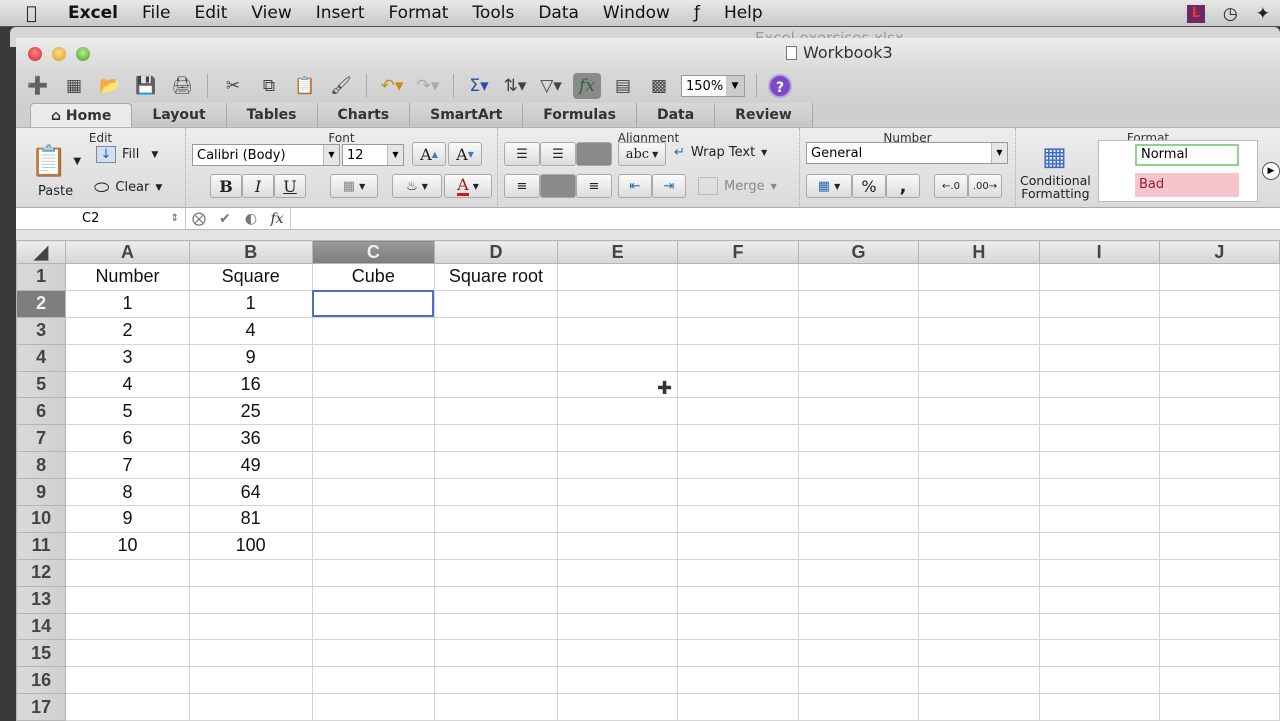  What do you see at coordinates (780, 86) in the screenshot?
I see `help-button: ?` at bounding box center [780, 86].